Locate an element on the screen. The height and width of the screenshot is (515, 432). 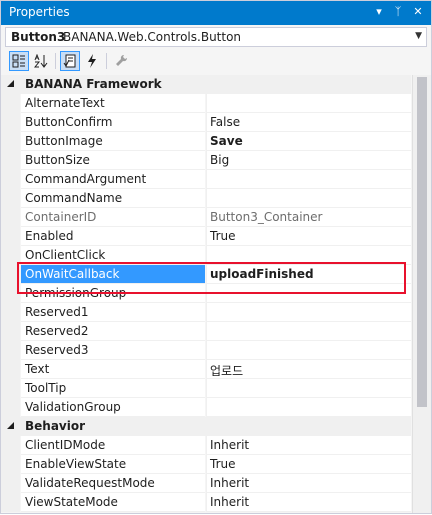
property-name: Reserved3 is located at coordinates (113, 350).